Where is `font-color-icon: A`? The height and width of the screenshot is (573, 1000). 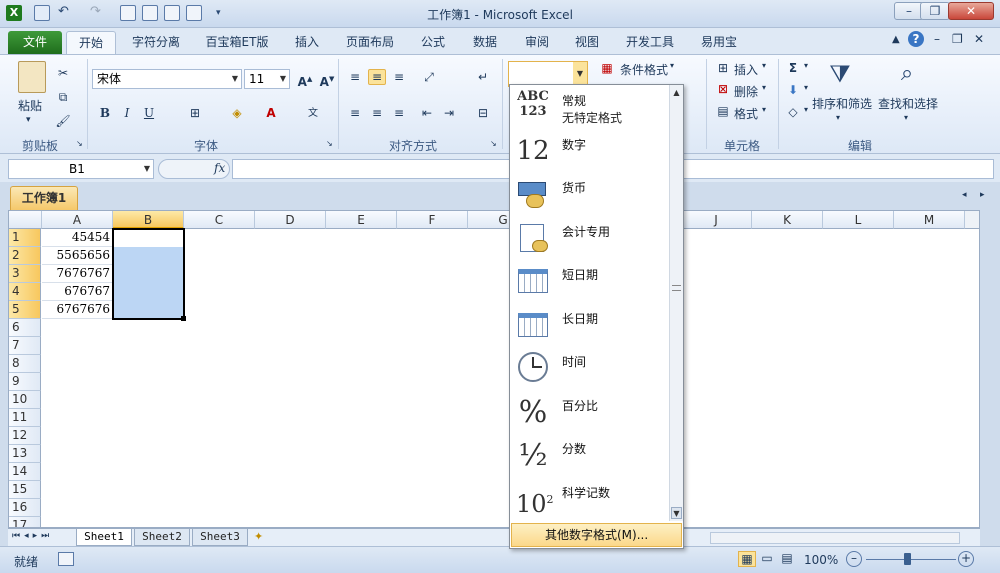
font-color-icon: A is located at coordinates (271, 113).